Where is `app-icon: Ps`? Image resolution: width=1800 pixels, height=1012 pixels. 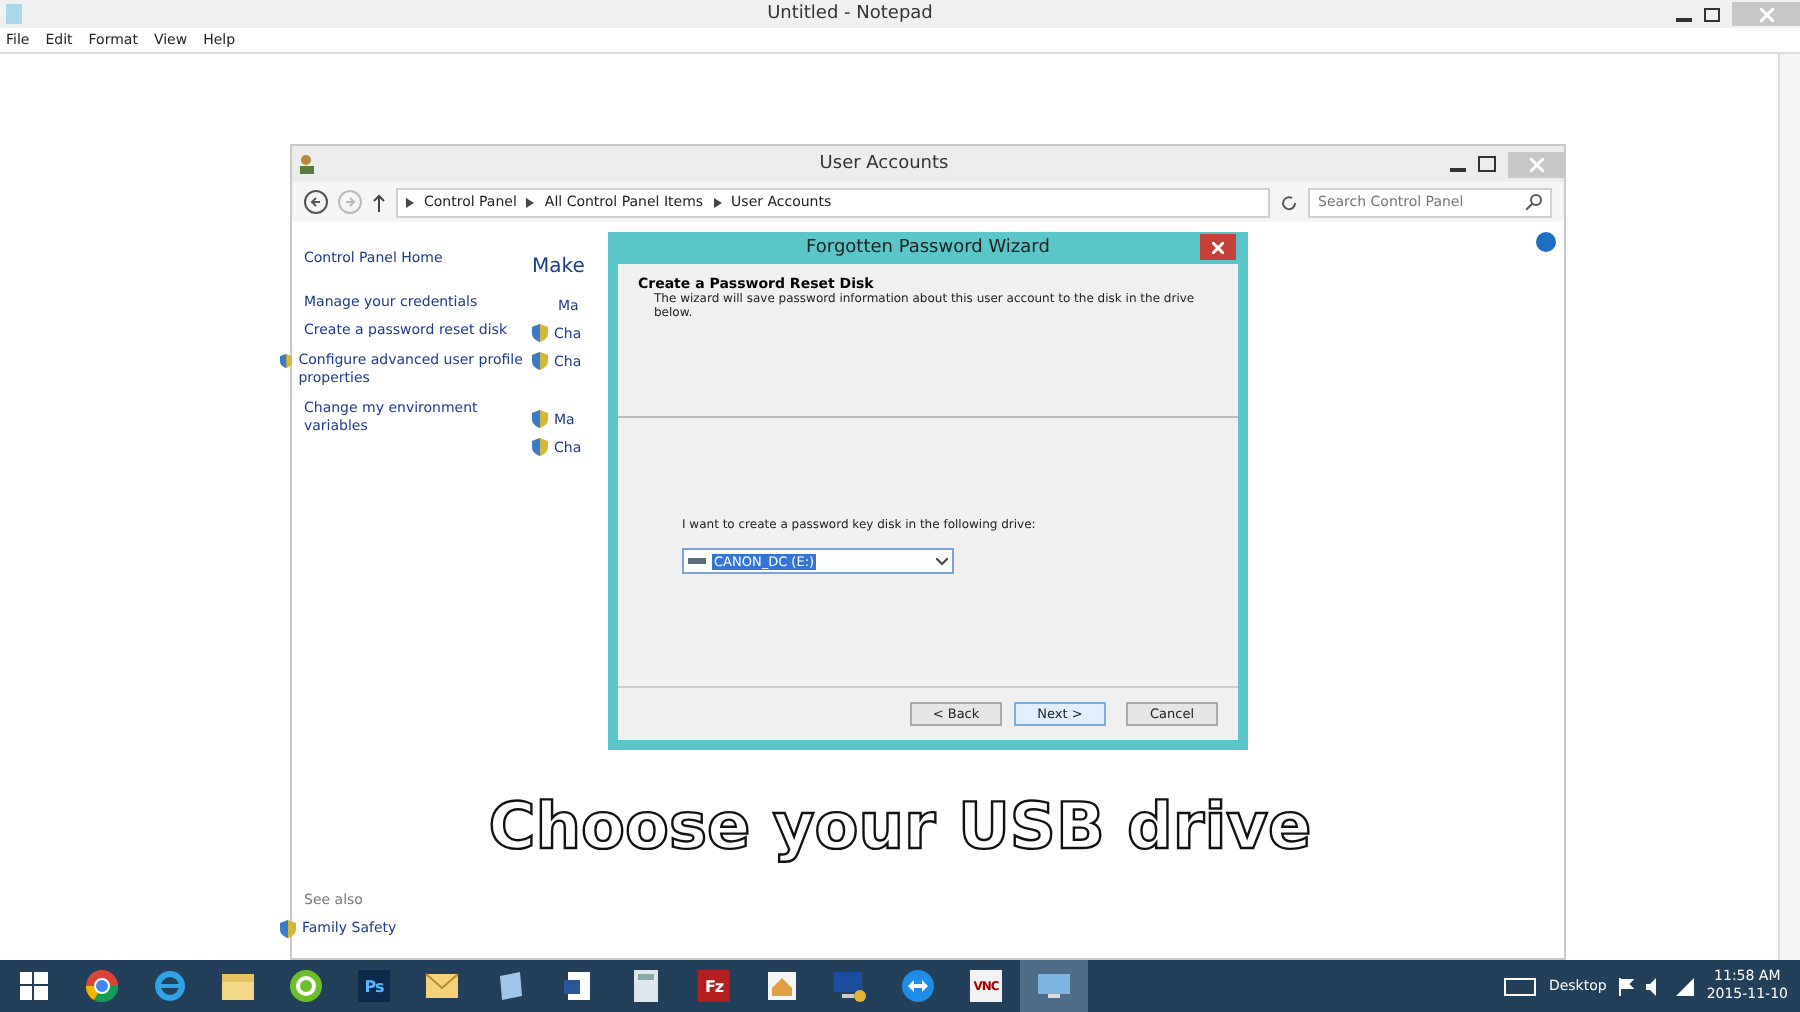
app-icon: Ps is located at coordinates (374, 986).